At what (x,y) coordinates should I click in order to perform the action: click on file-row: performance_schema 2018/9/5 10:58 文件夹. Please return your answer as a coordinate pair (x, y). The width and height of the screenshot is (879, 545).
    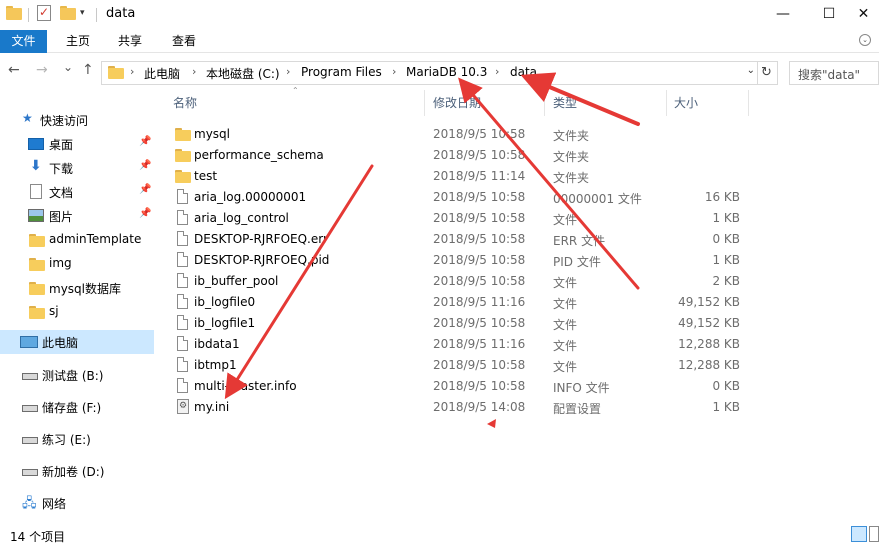
    Looking at the image, I should click on (460, 155).